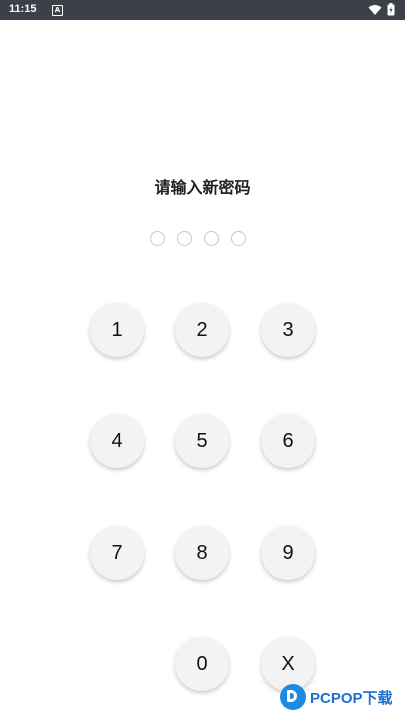  What do you see at coordinates (202, 664) in the screenshot?
I see `key-0-button: 0` at bounding box center [202, 664].